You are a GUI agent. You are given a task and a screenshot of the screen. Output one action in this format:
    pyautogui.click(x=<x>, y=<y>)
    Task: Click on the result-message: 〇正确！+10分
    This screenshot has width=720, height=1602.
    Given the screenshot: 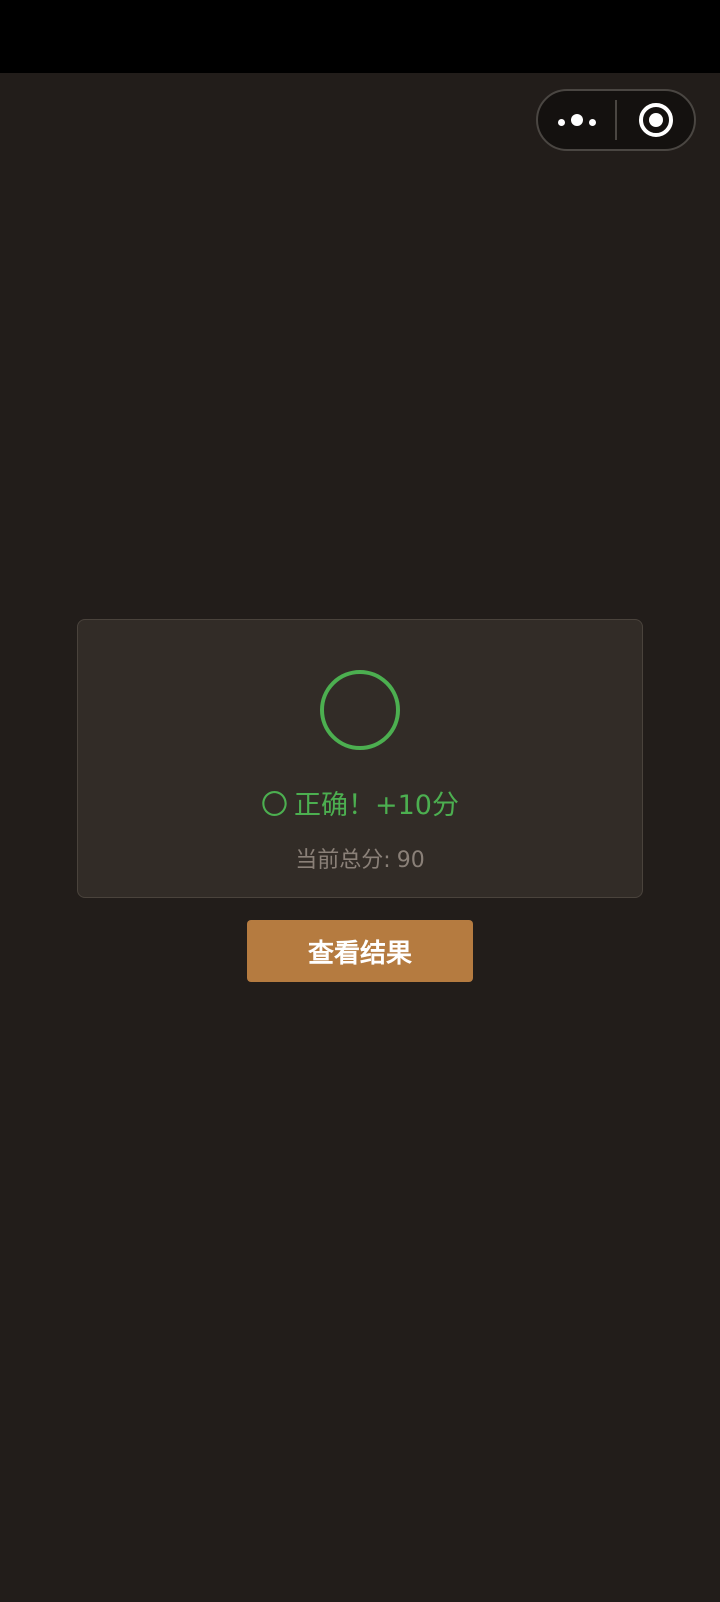 What is the action you would take?
    pyautogui.click(x=360, y=806)
    